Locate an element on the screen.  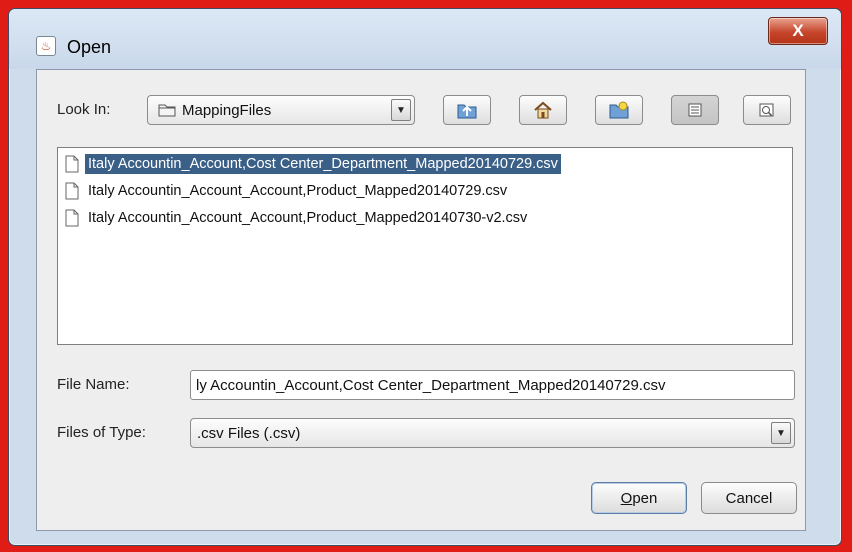
look-in-dropdown-arrow: ▼ is located at coordinates (401, 110).